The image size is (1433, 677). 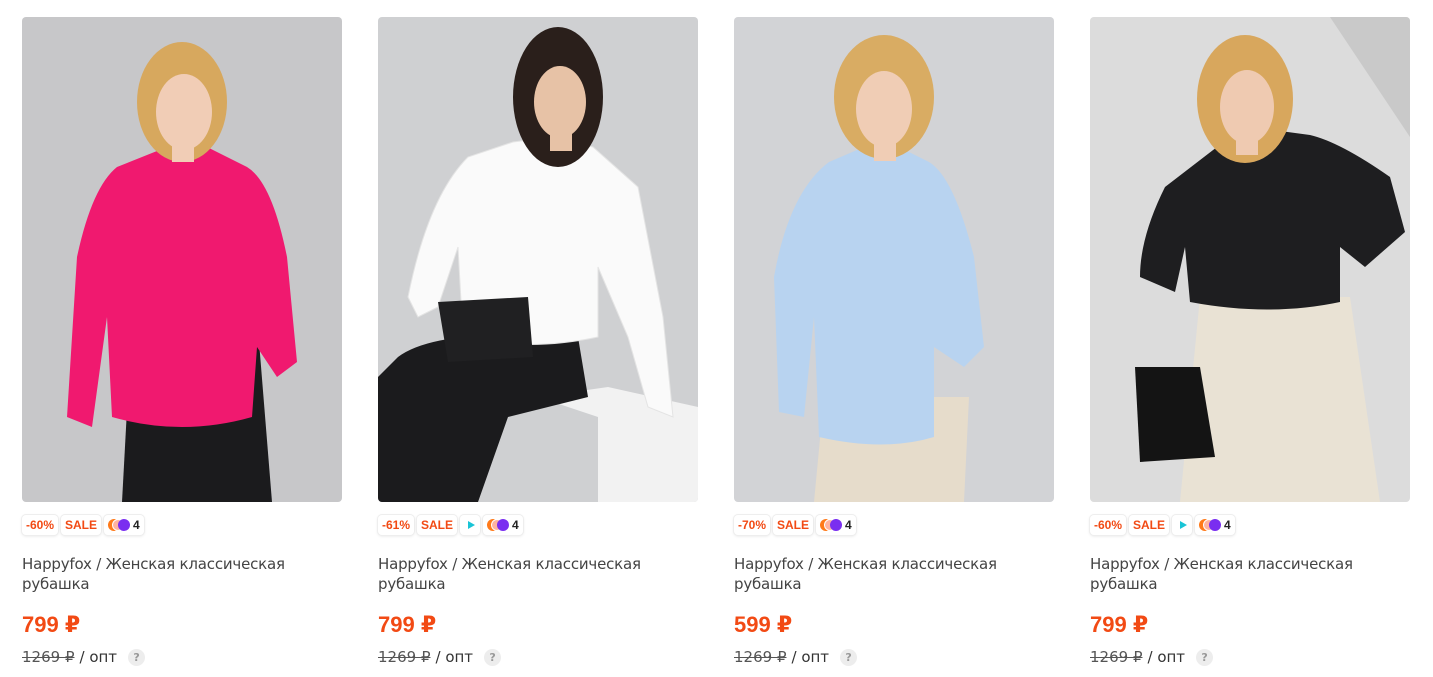 I want to click on badge-row: -70% SALE 4, so click(x=894, y=525).